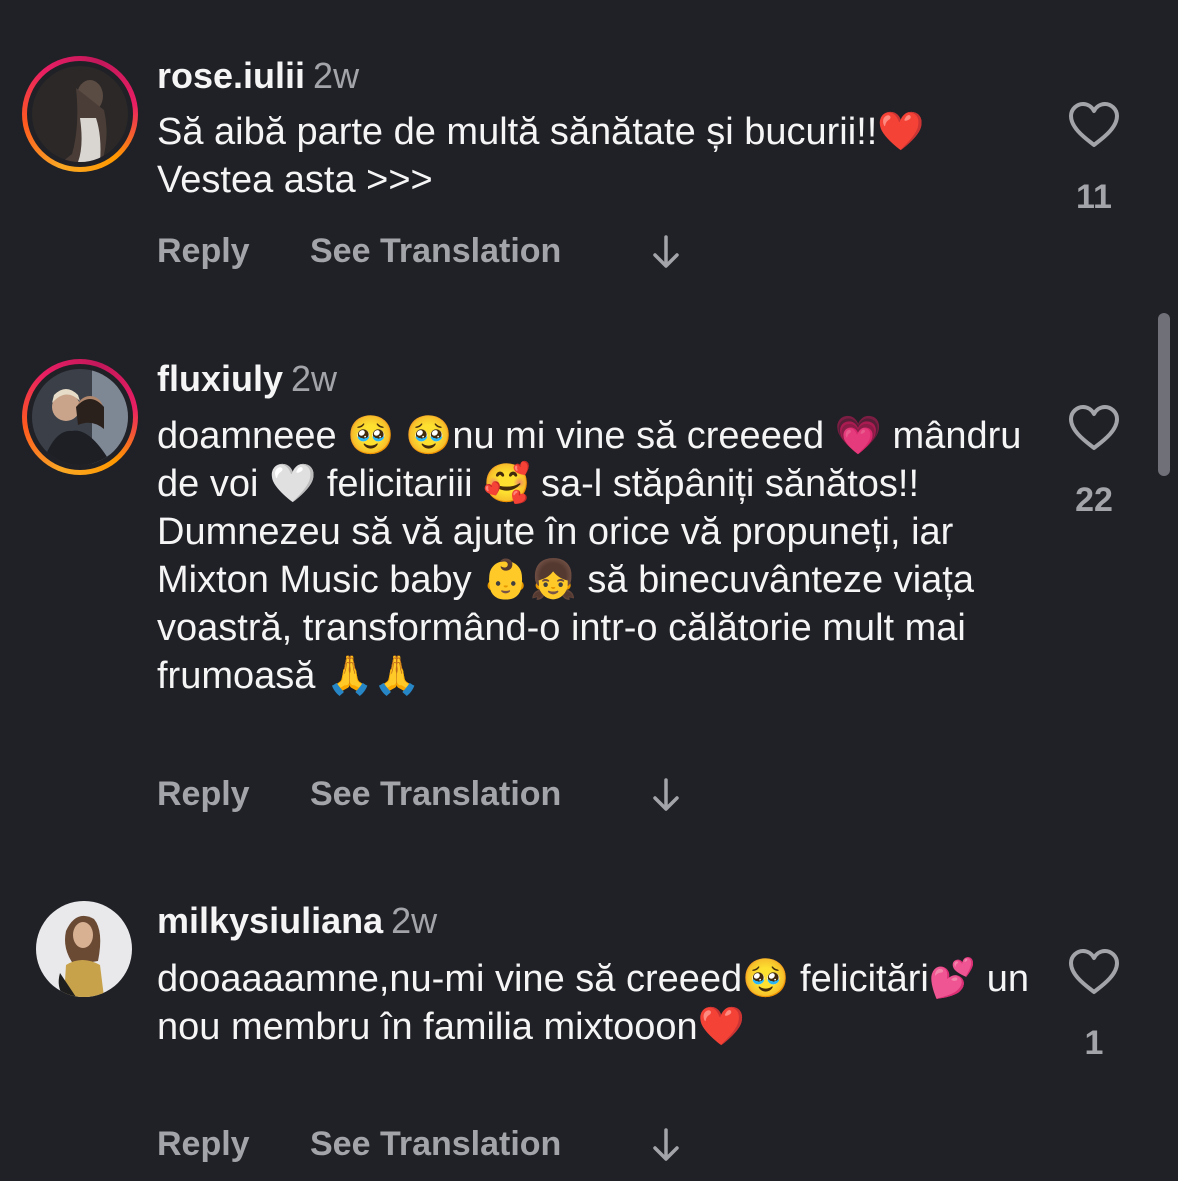  I want to click on like-count: 1, so click(1094, 1043).